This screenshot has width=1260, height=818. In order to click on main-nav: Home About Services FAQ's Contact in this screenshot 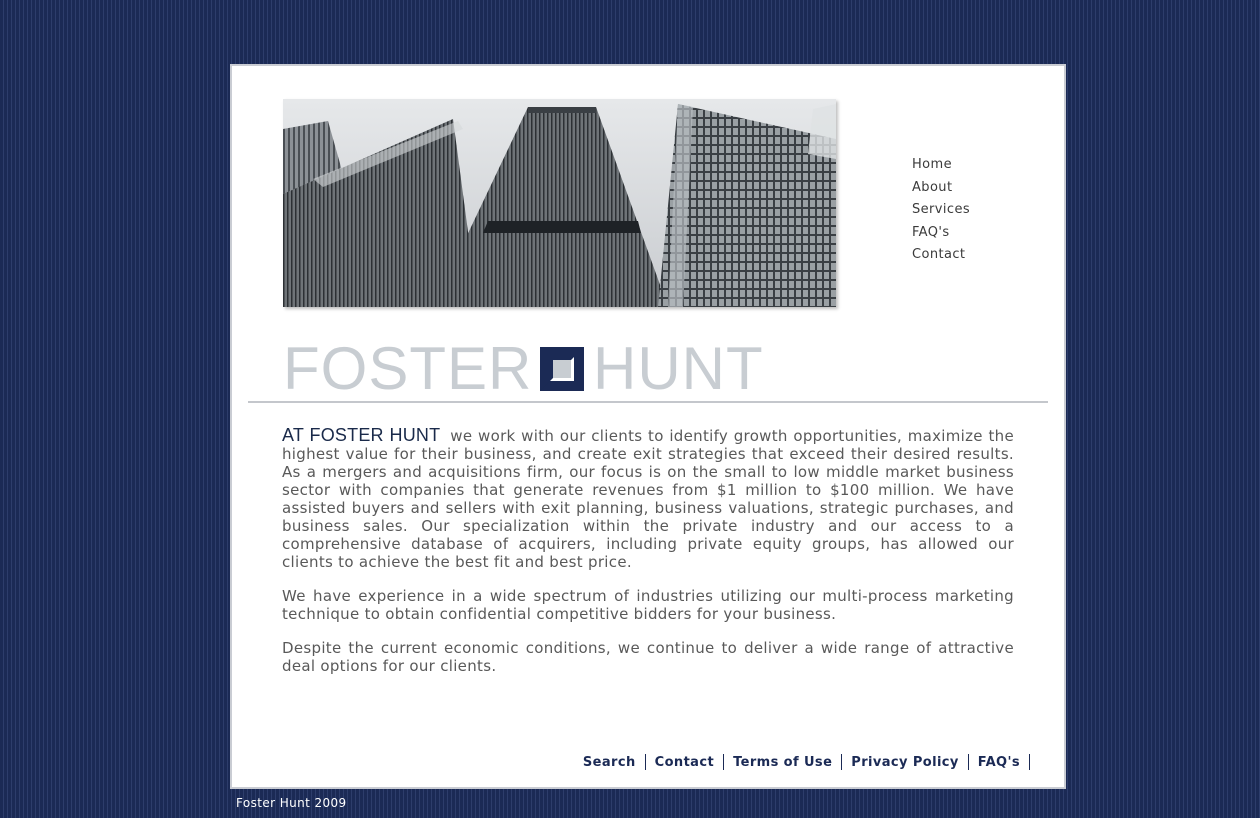, I will do `click(941, 210)`.